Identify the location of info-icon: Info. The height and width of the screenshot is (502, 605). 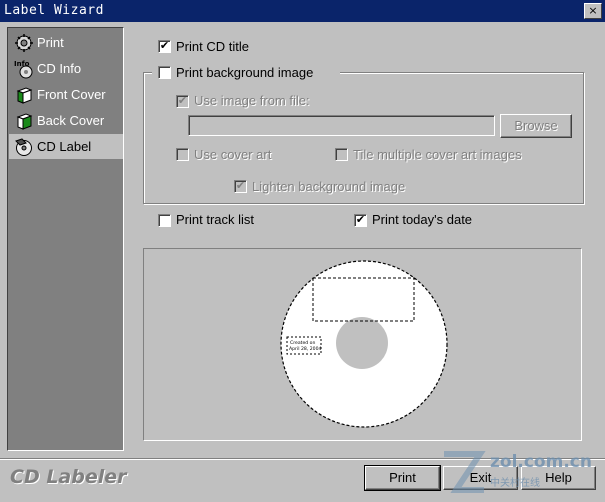
(23, 69).